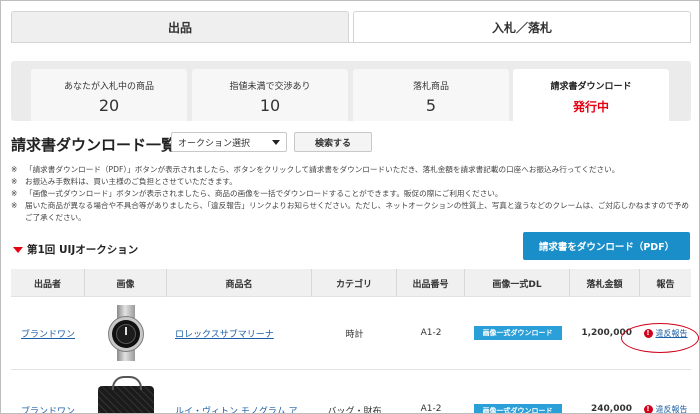  Describe the element at coordinates (126, 283) in the screenshot. I see `col-header-image: 画像` at that location.